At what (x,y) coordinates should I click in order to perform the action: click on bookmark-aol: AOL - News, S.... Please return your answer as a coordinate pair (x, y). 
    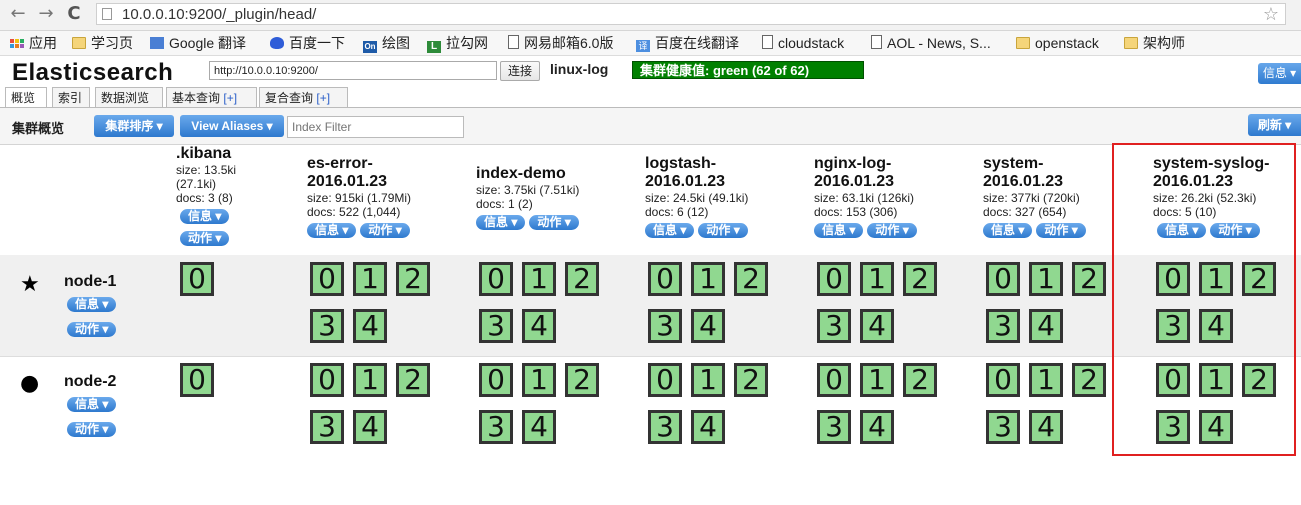
    Looking at the image, I should click on (931, 43).